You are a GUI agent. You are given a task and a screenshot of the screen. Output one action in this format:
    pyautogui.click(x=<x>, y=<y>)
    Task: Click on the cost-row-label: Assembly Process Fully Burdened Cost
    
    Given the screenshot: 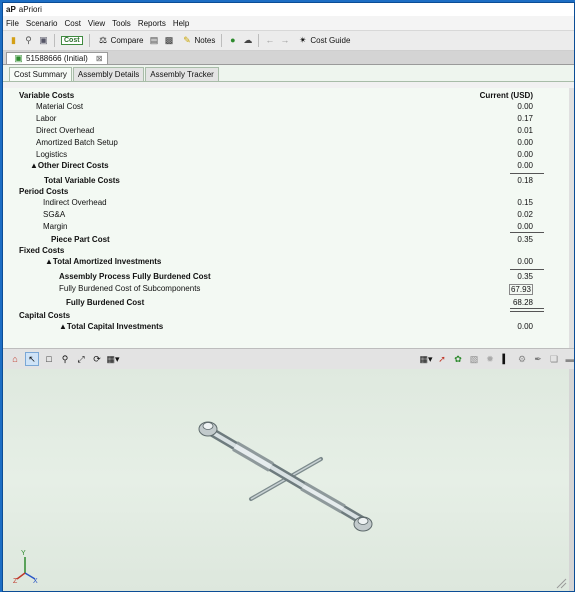 What is the action you would take?
    pyautogui.click(x=135, y=276)
    